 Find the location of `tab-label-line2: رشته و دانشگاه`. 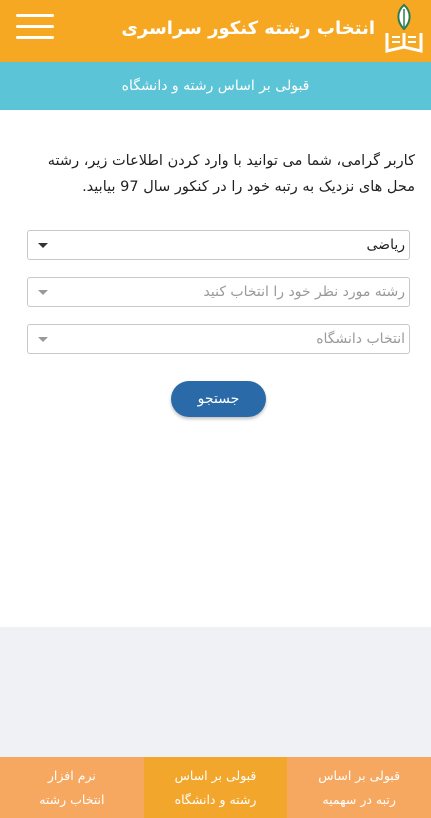

tab-label-line2: رشته و دانشگاه is located at coordinates (215, 799).